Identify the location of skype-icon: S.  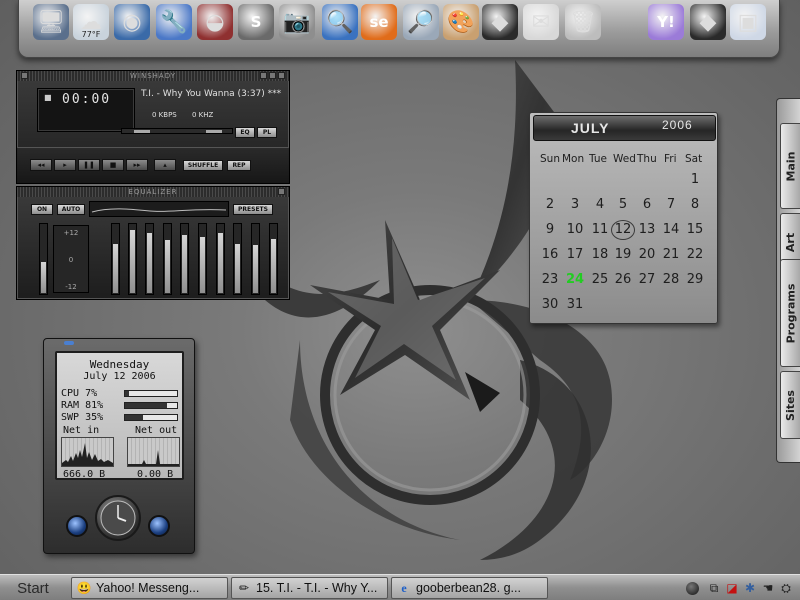
(256, 22).